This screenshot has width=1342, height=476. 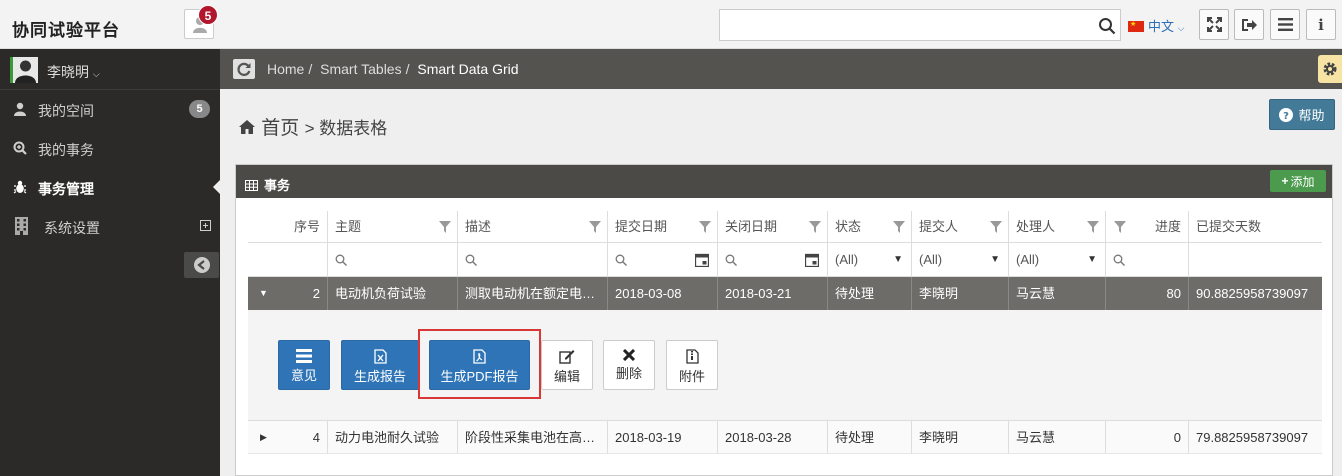 What do you see at coordinates (1298, 181) in the screenshot?
I see `add-button: + 添加` at bounding box center [1298, 181].